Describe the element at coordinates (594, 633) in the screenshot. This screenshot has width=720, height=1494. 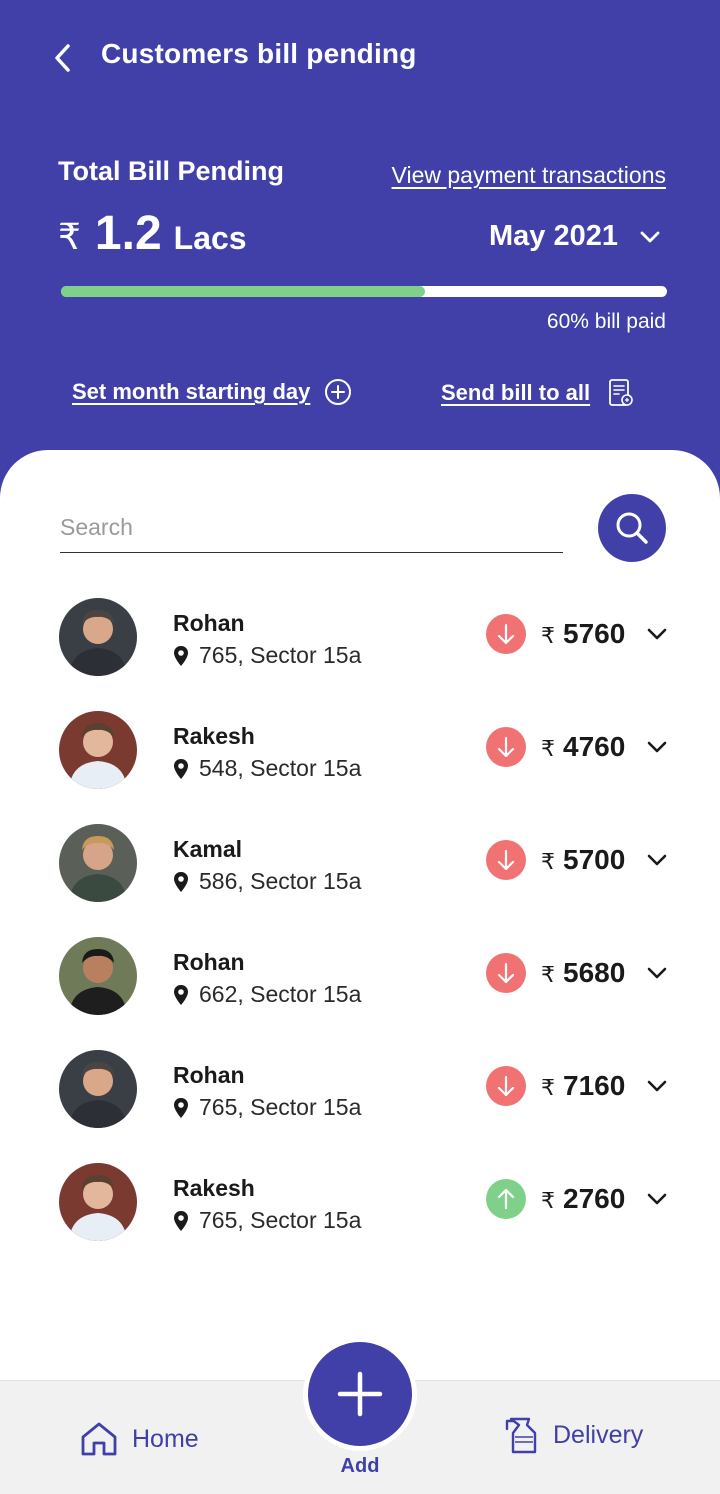
I see `amount-value: 5760` at that location.